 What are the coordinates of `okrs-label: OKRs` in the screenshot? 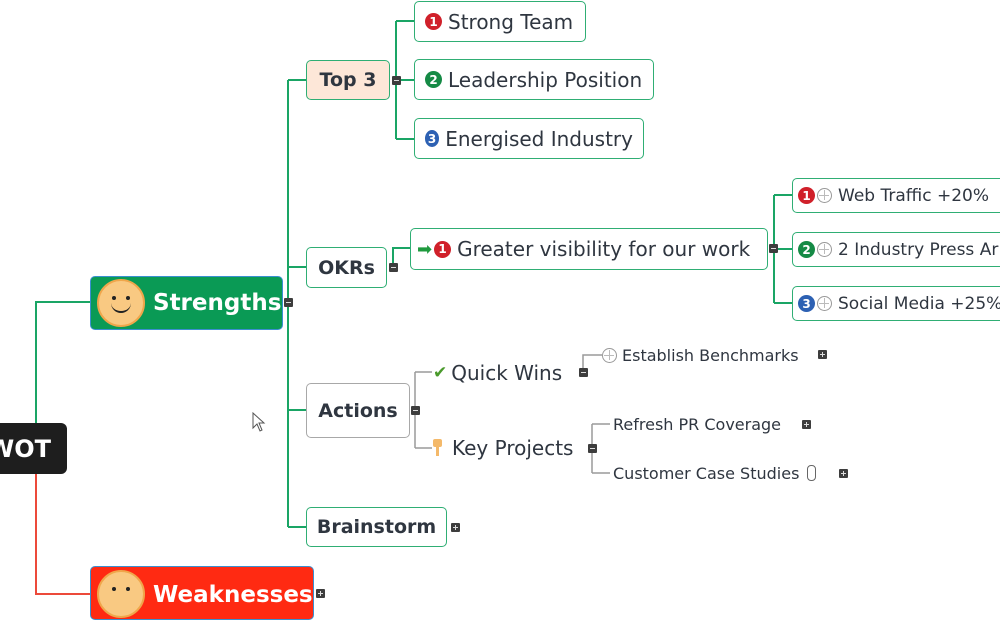 It's located at (346, 267).